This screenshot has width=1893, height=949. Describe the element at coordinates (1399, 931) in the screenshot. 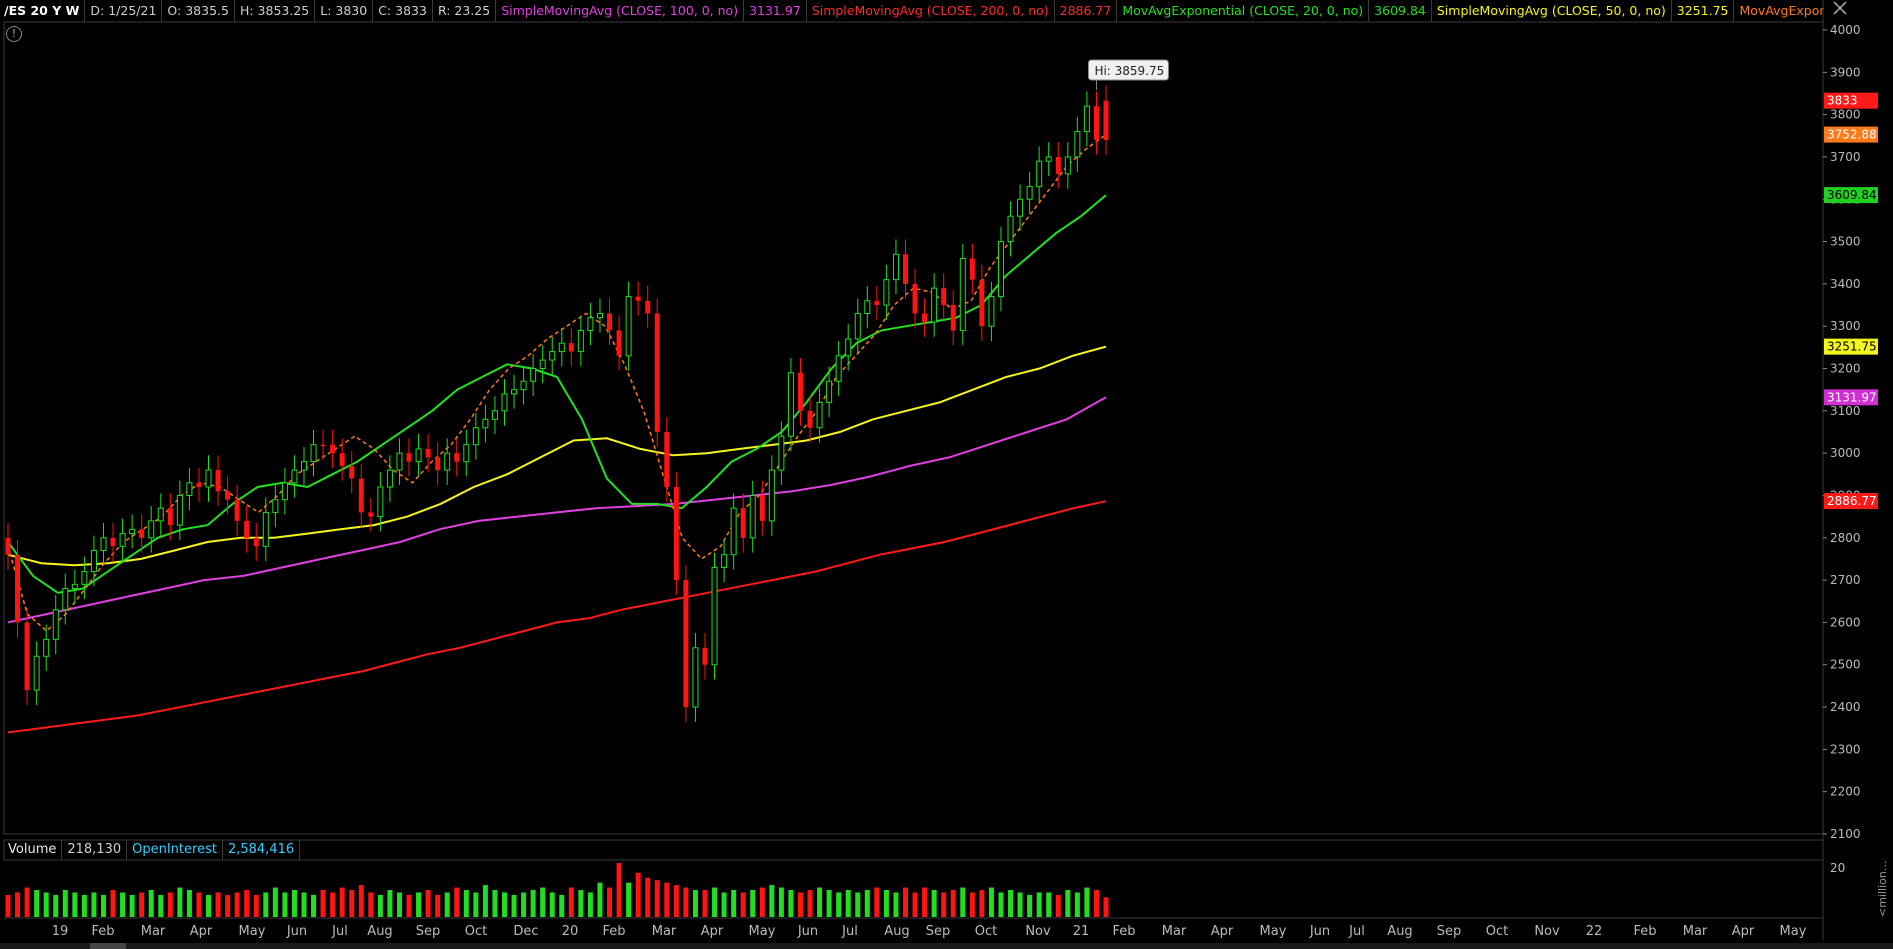

I see `x-tick-label-29: Aug` at that location.